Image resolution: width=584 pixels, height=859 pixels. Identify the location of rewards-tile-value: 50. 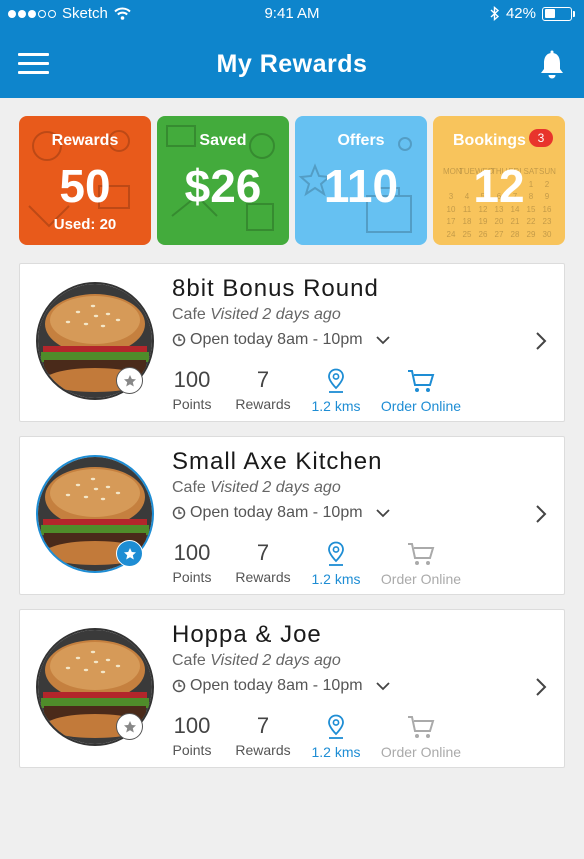
(85, 186).